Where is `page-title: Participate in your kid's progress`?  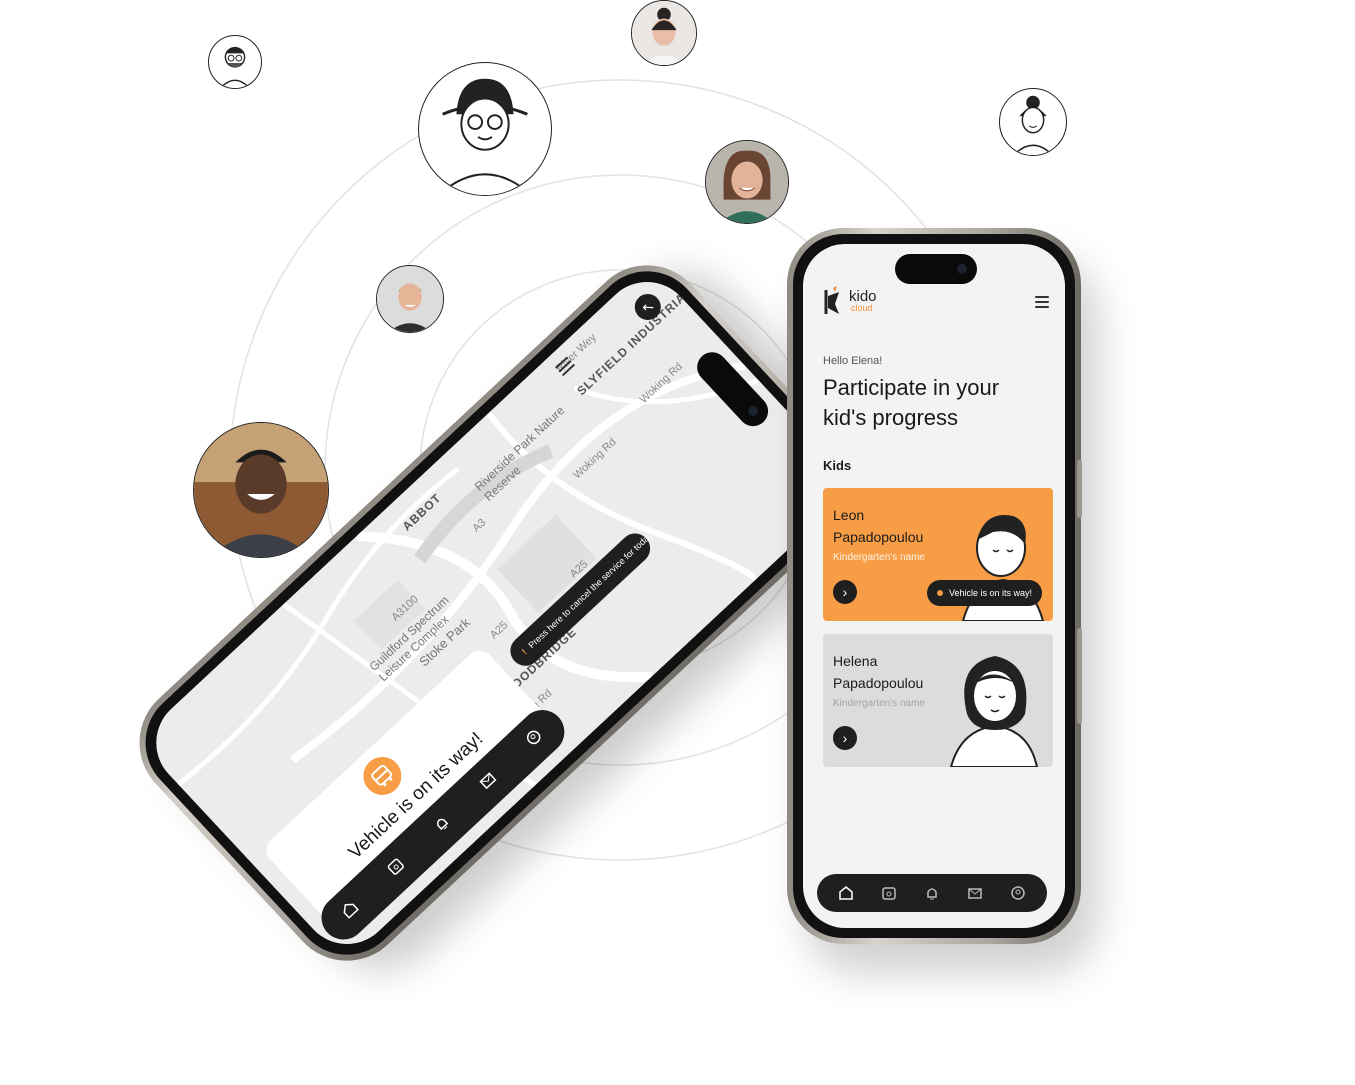
page-title: Participate in your kid's progress is located at coordinates (911, 402).